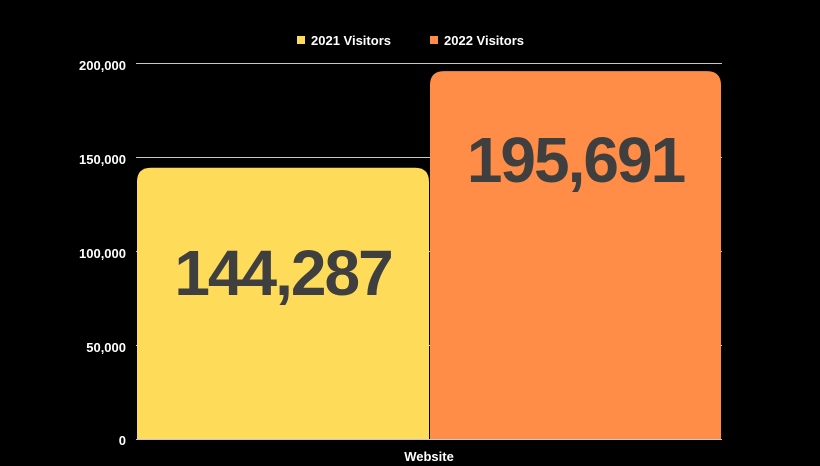  Describe the element at coordinates (434, 40) in the screenshot. I see `legend-swatch-2022` at that location.